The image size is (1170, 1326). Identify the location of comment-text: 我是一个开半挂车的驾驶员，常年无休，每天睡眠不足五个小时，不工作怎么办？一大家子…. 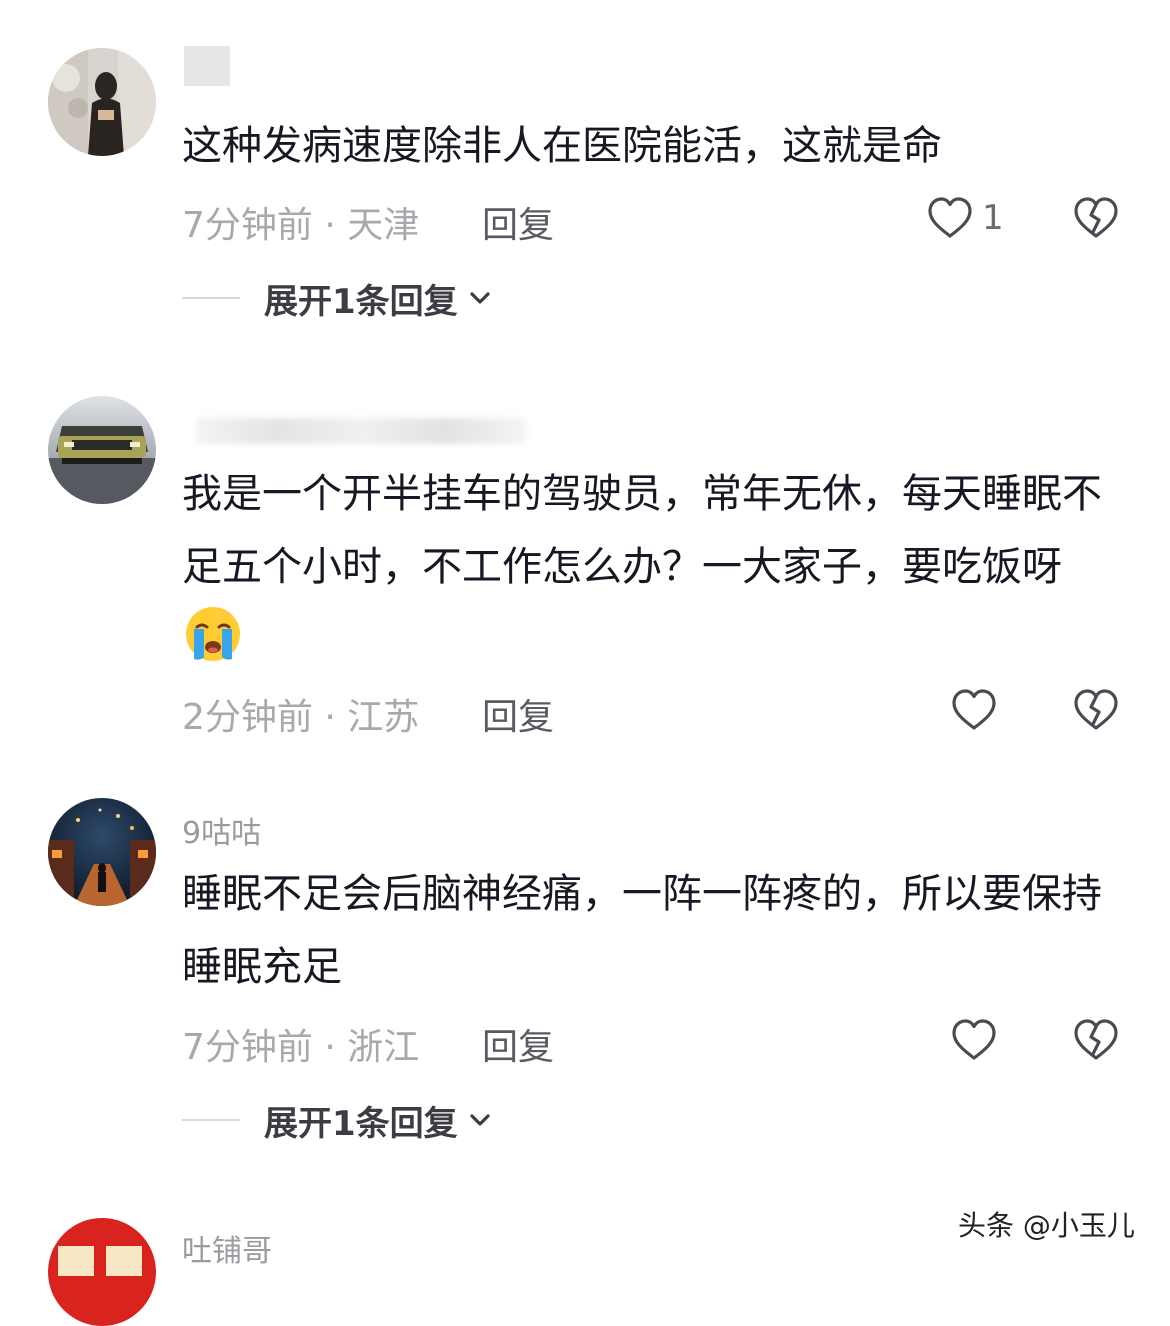
(647, 567).